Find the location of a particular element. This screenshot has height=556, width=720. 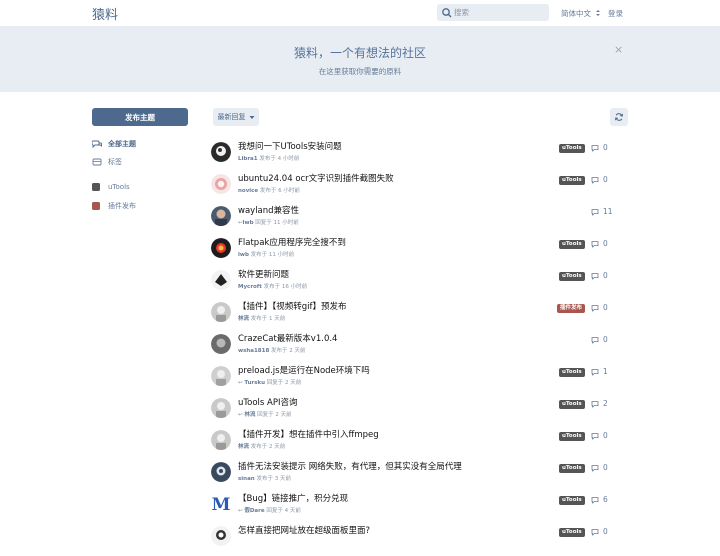

search-icon is located at coordinates (447, 13).